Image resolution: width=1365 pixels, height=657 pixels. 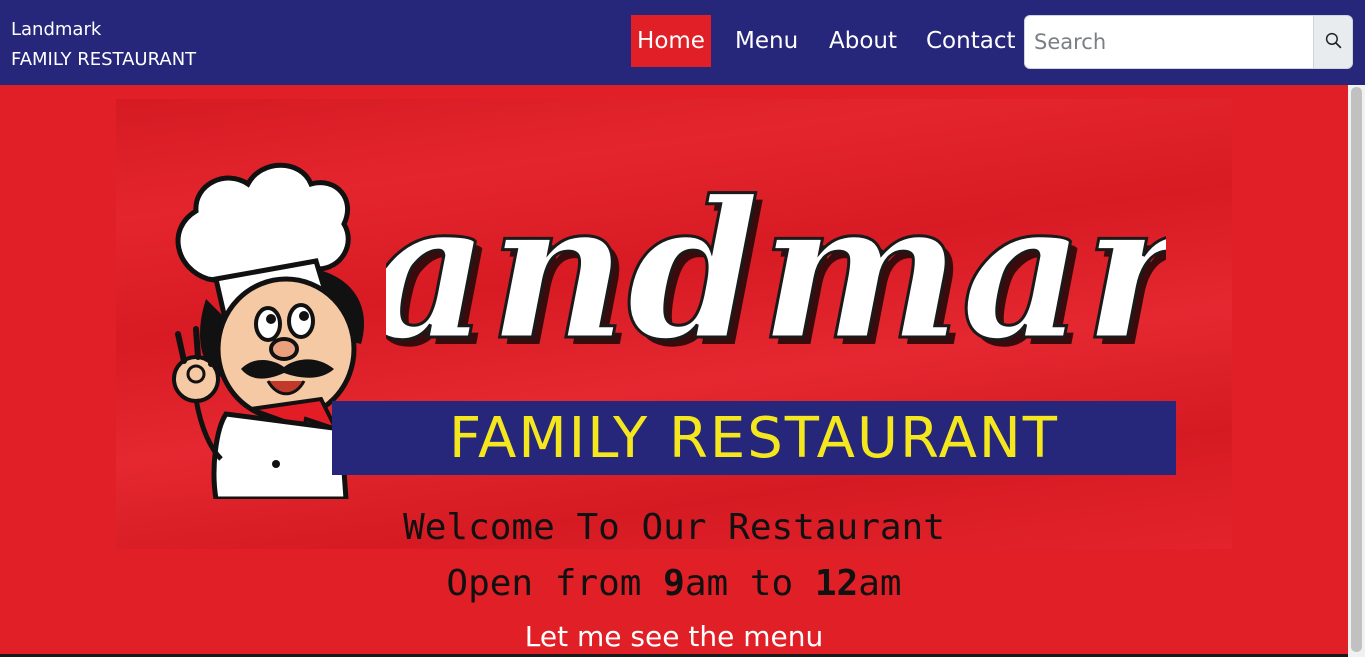 What do you see at coordinates (56, 29) in the screenshot?
I see `brand-name: Landmark` at bounding box center [56, 29].